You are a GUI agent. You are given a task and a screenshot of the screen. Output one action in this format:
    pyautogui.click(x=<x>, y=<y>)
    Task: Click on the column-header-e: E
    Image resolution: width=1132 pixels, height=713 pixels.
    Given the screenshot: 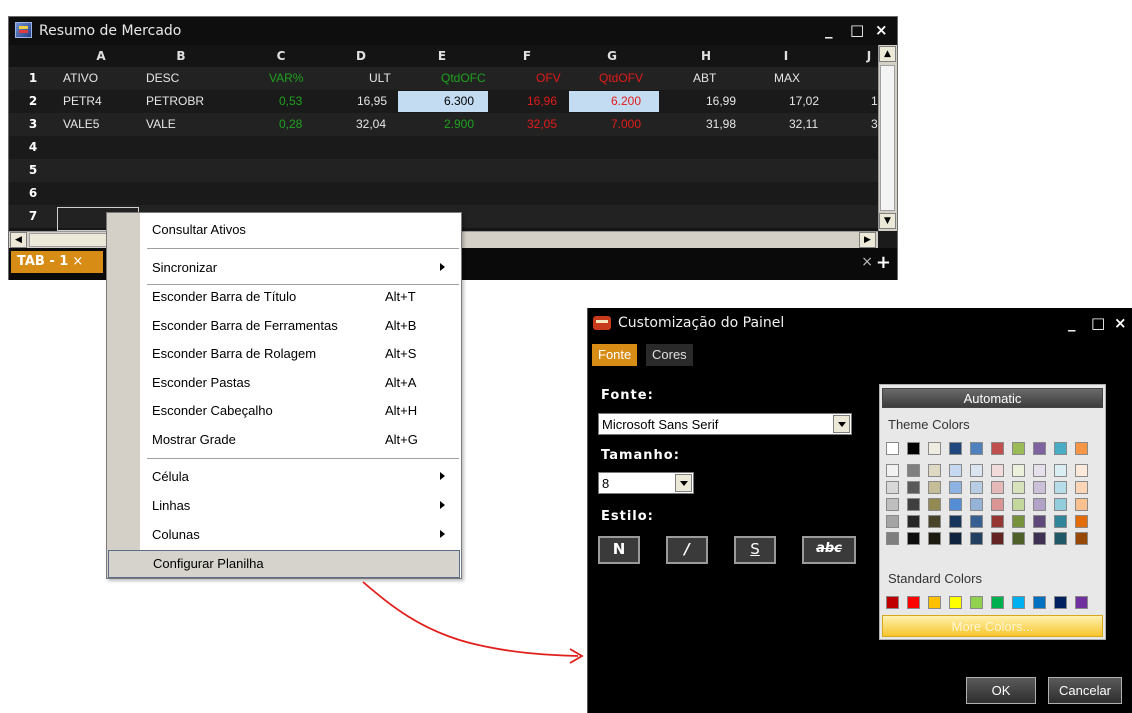 What is the action you would take?
    pyautogui.click(x=442, y=56)
    